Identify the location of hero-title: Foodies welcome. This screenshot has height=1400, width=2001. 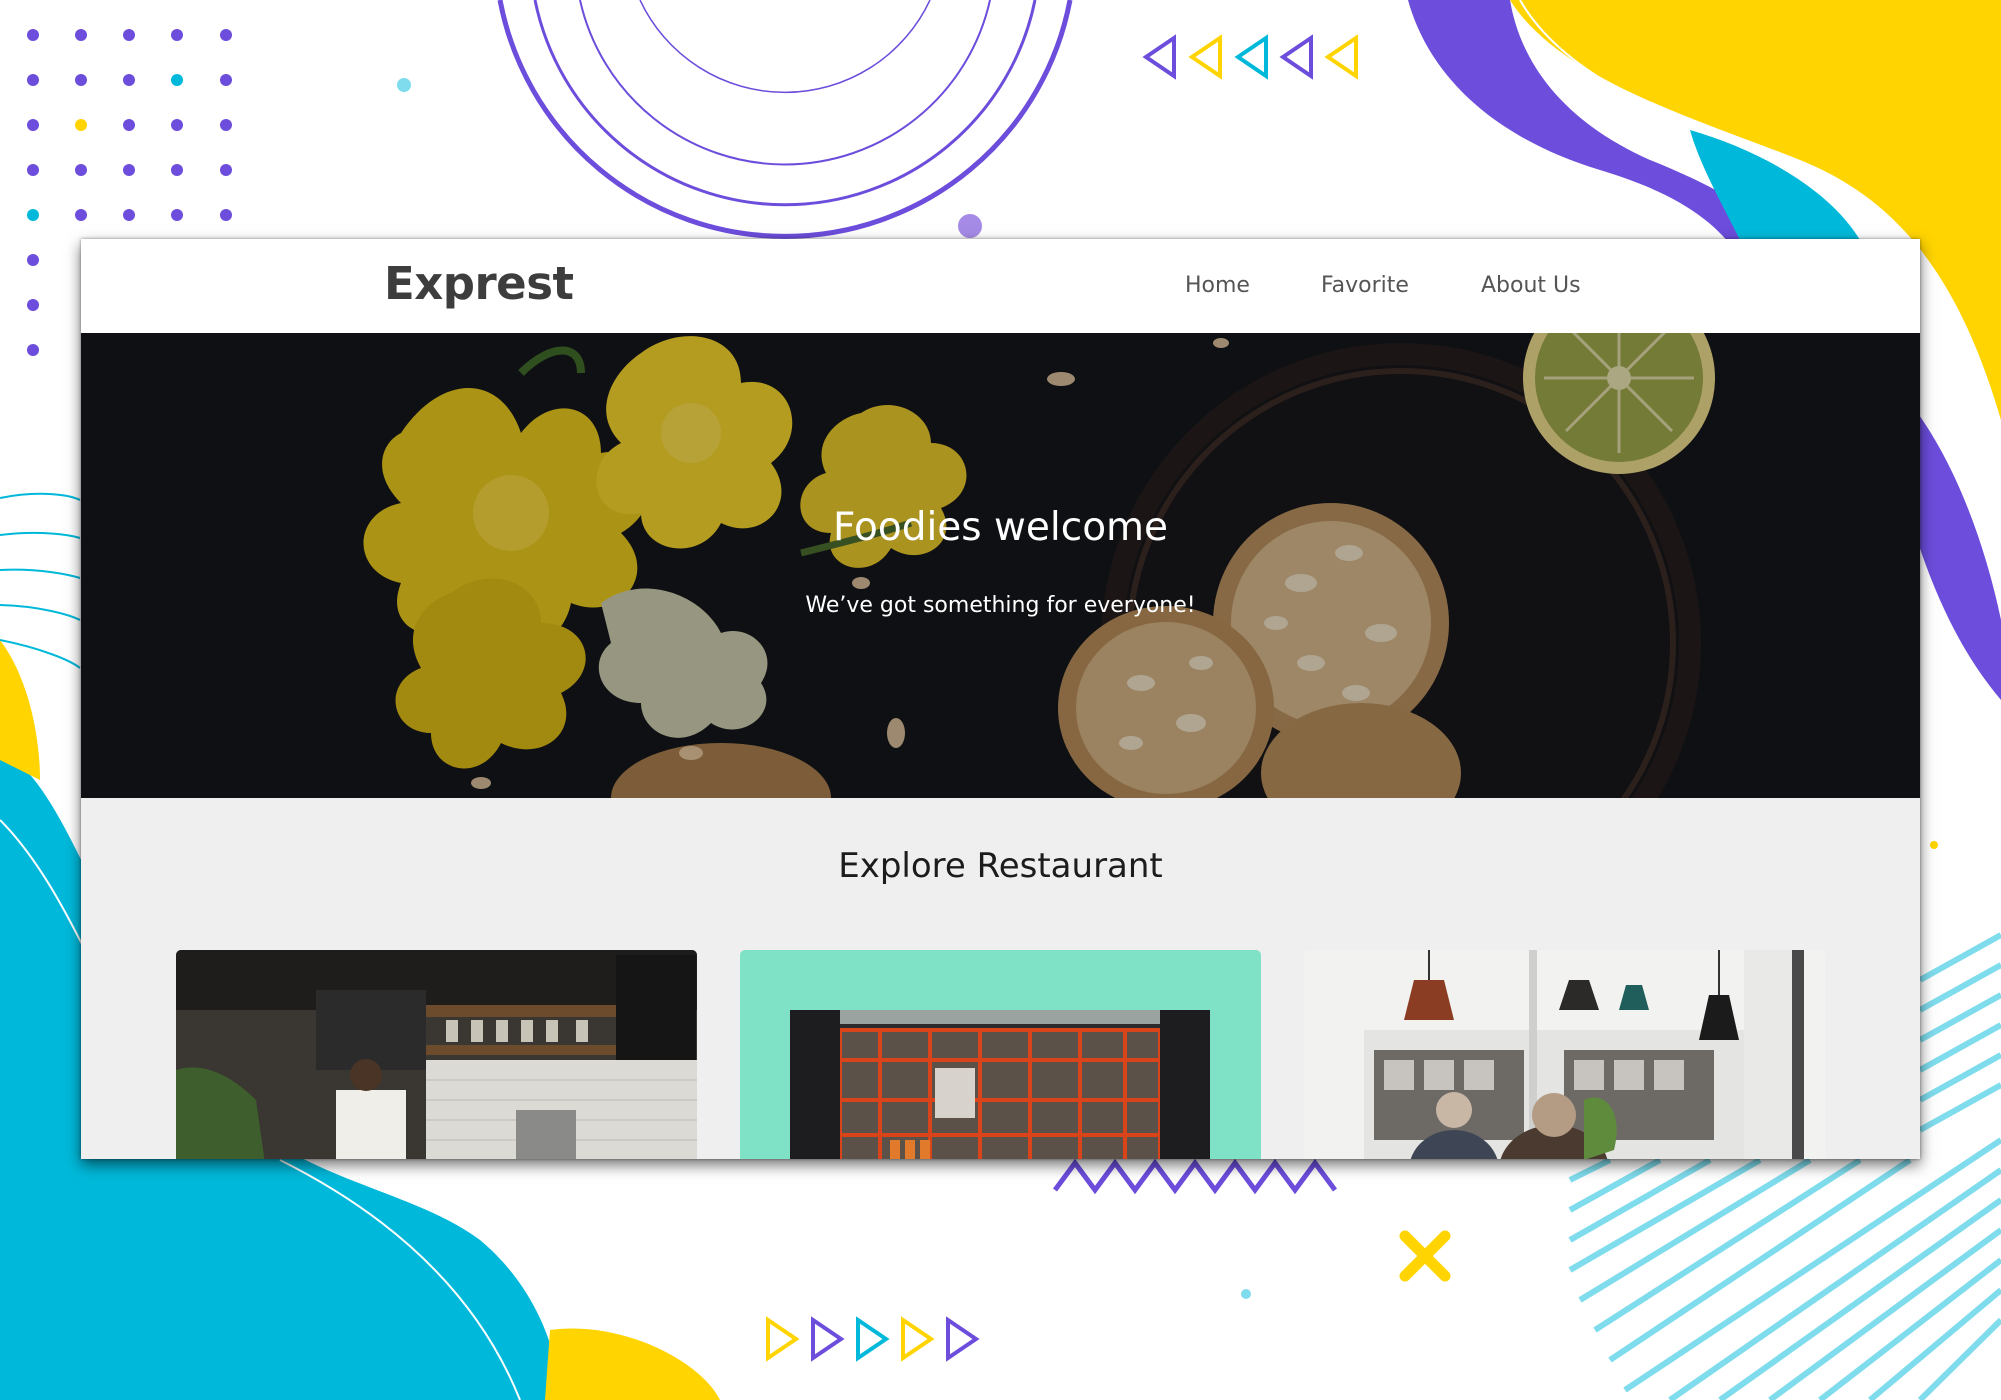
(1000, 527).